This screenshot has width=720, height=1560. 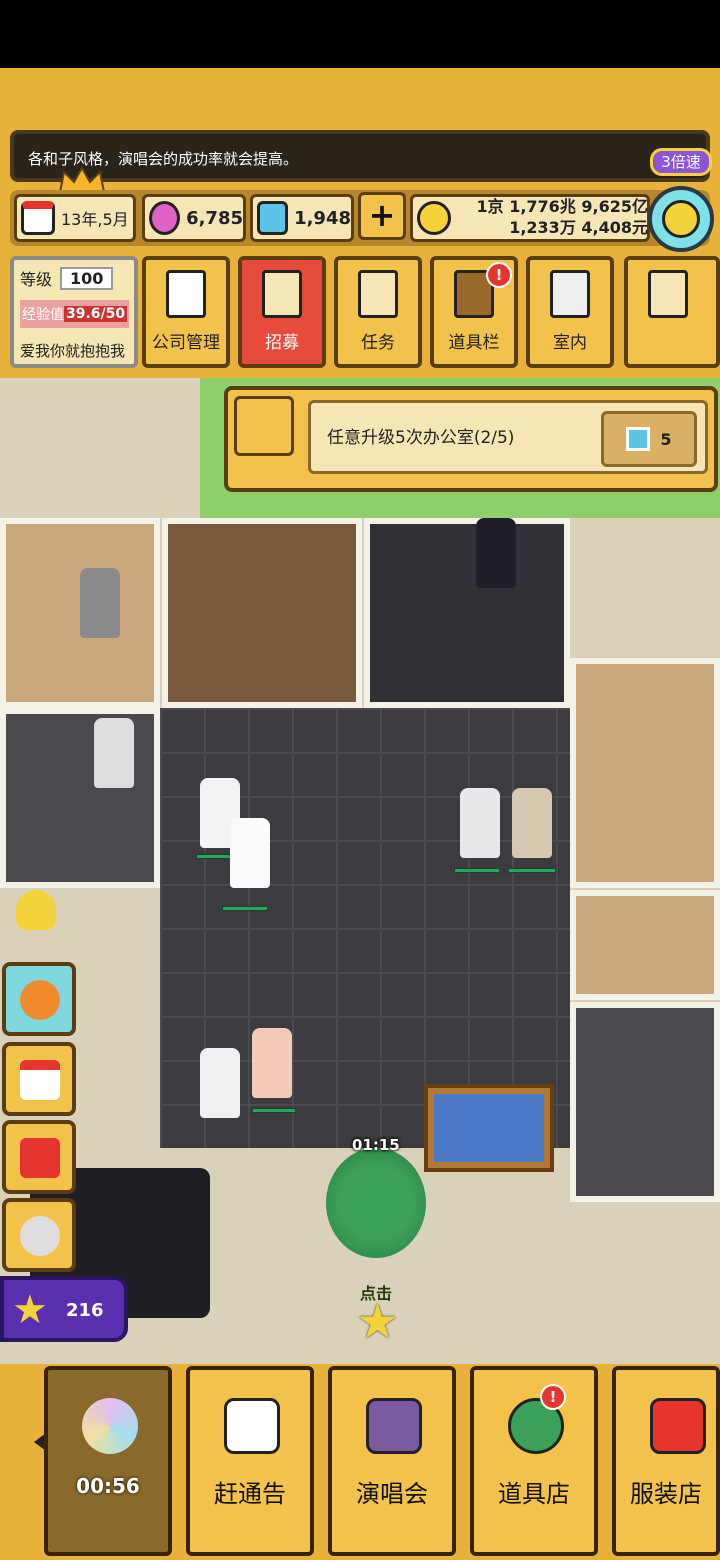 I want to click on tip-bar: 各和子风格，演唱会的成功率就会提高。, so click(x=360, y=156).